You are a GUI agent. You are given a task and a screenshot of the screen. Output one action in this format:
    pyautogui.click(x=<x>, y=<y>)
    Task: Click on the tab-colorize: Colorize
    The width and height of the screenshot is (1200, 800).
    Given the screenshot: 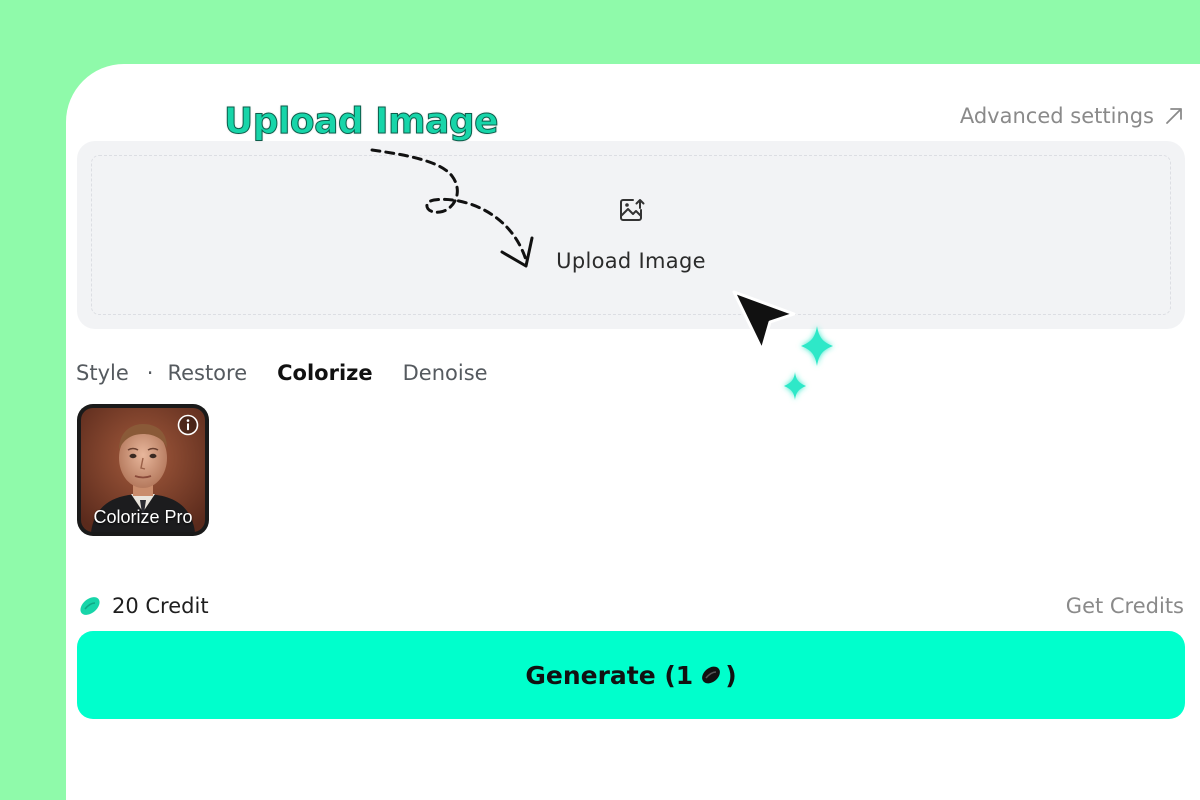 What is the action you would take?
    pyautogui.click(x=324, y=373)
    